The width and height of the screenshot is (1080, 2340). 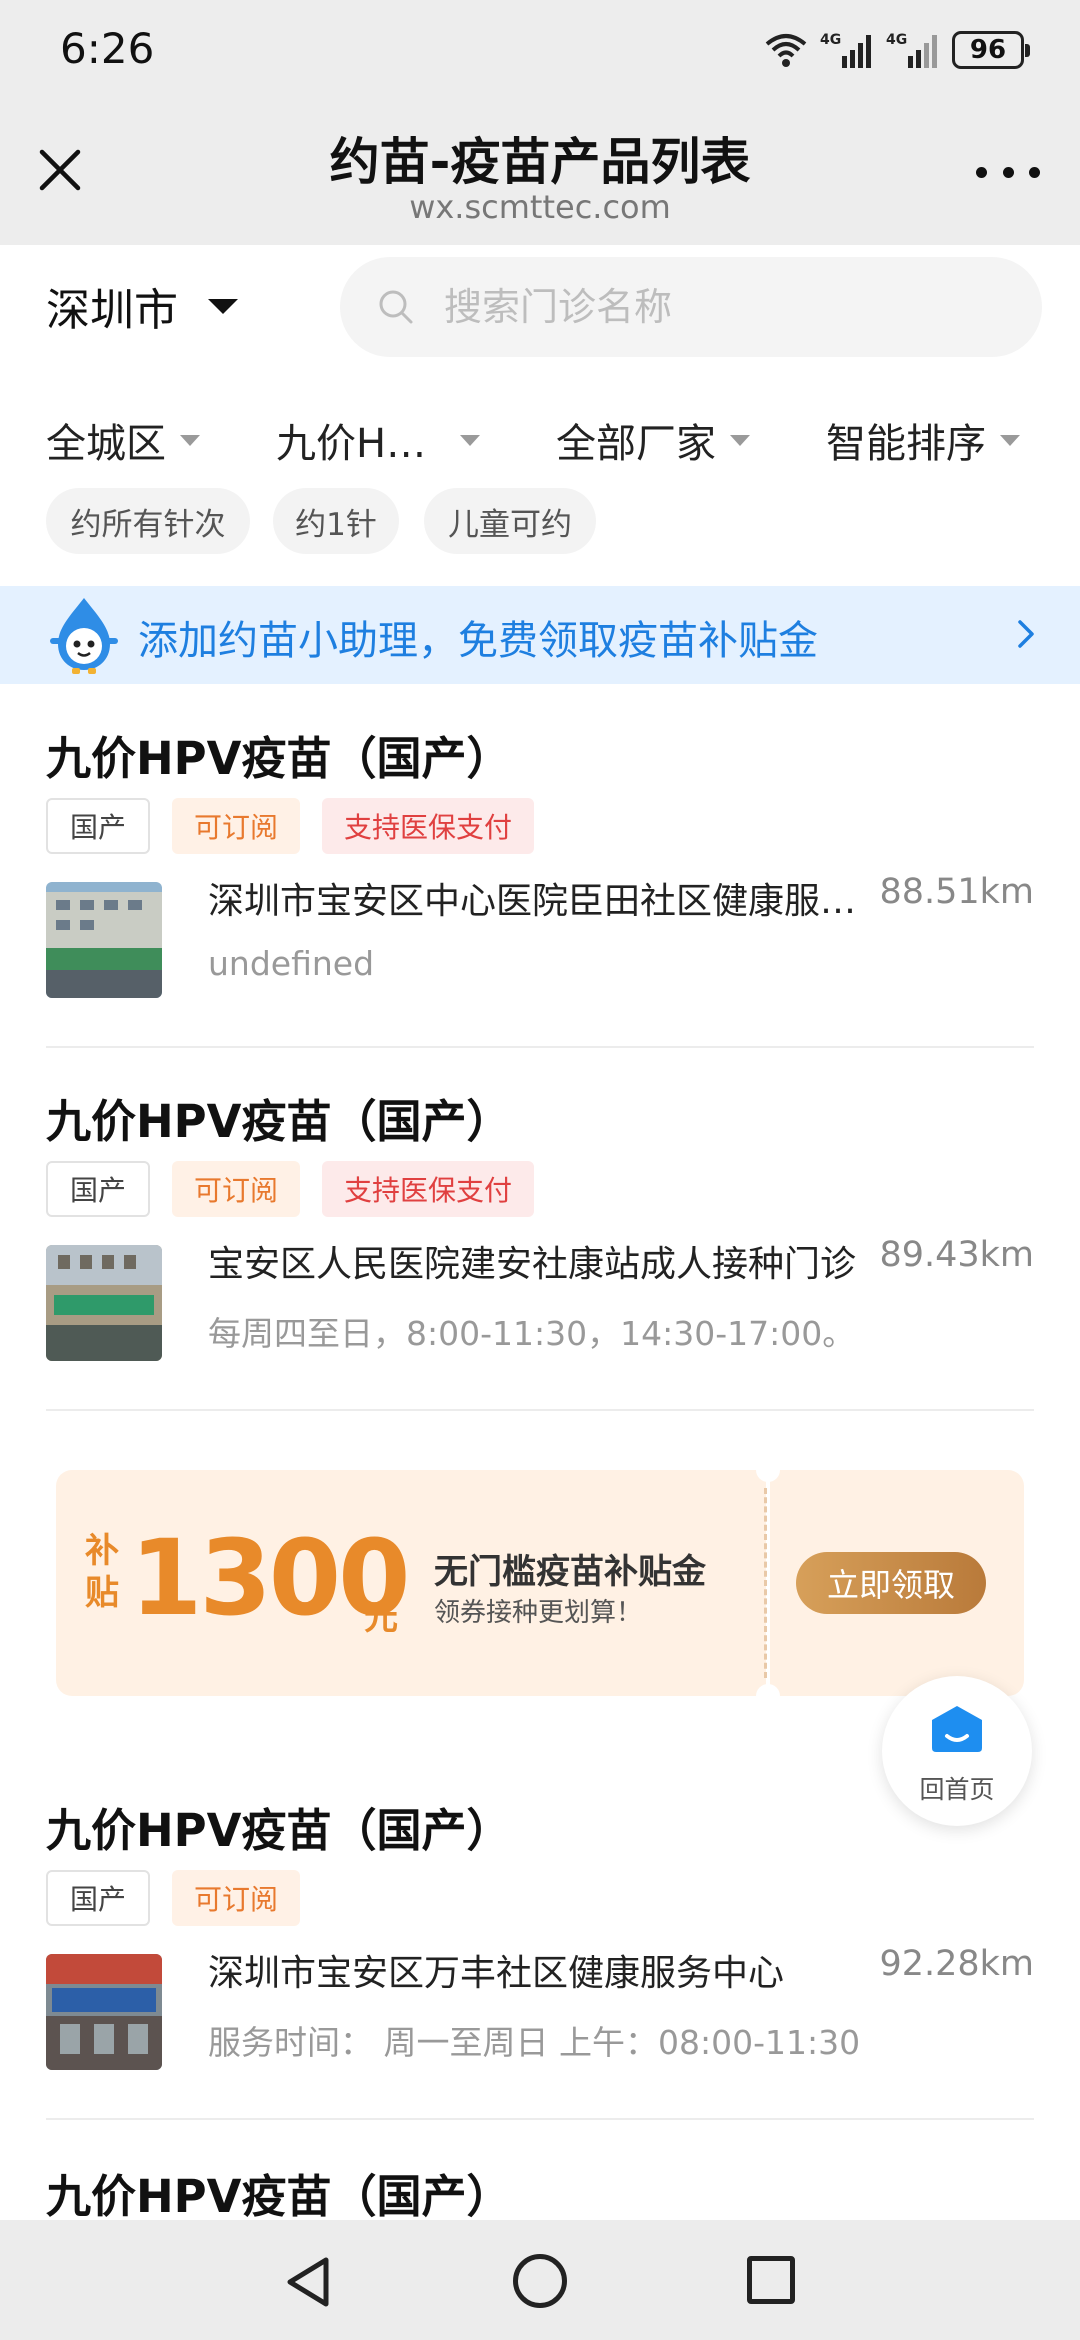 I want to click on claim-button: 立即领取, so click(x=891, y=1583).